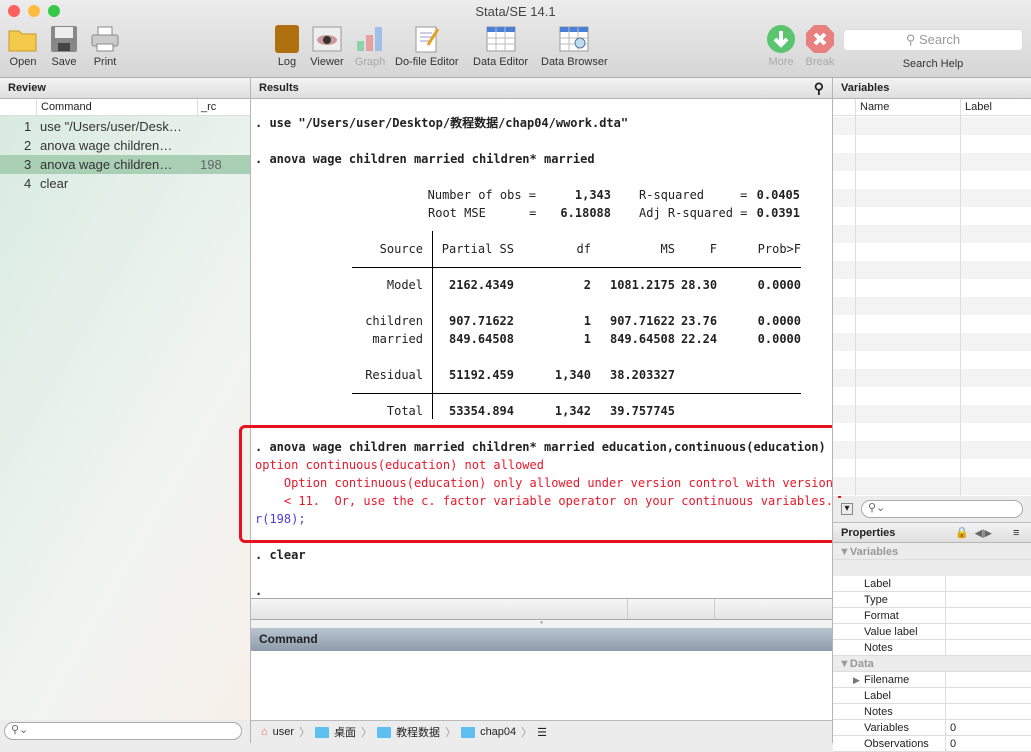  I want to click on highlight-box, so click(540, 484).